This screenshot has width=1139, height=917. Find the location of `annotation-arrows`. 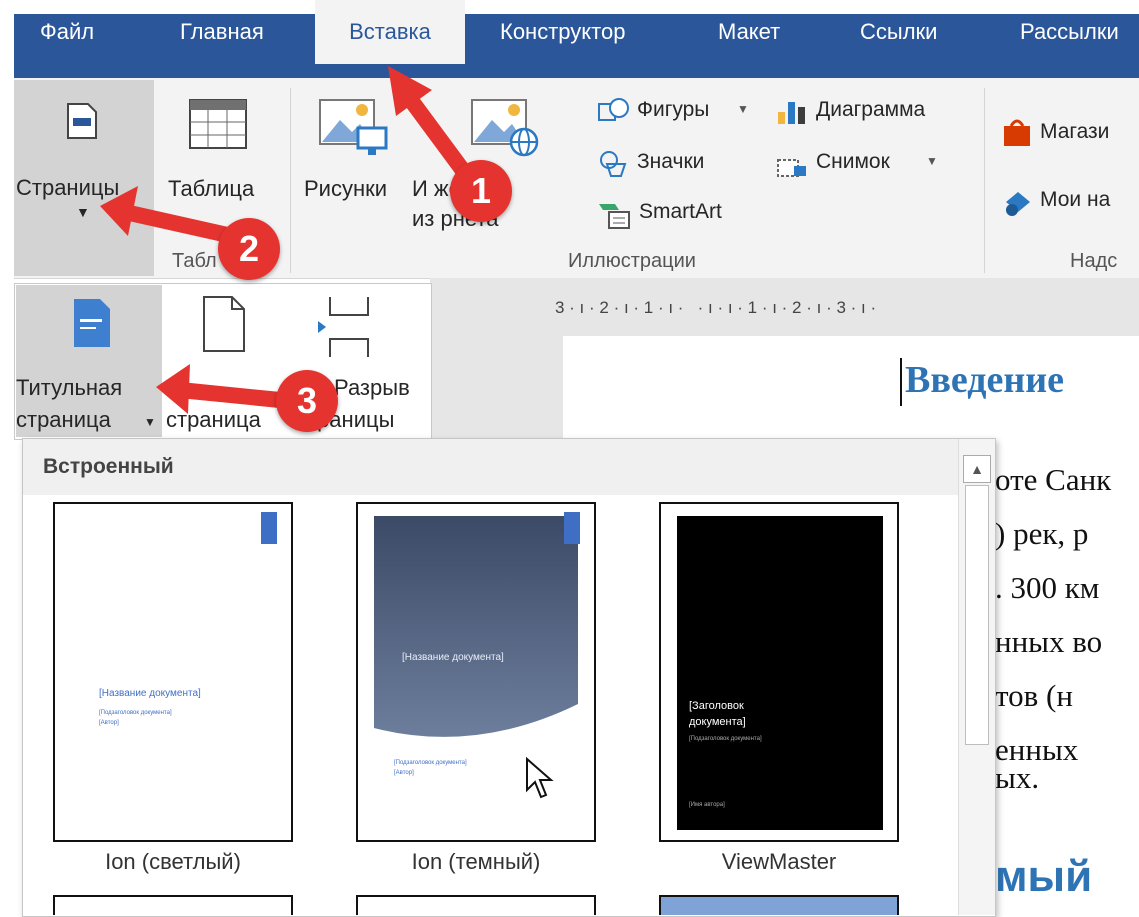

annotation-arrows is located at coordinates (289, 240).